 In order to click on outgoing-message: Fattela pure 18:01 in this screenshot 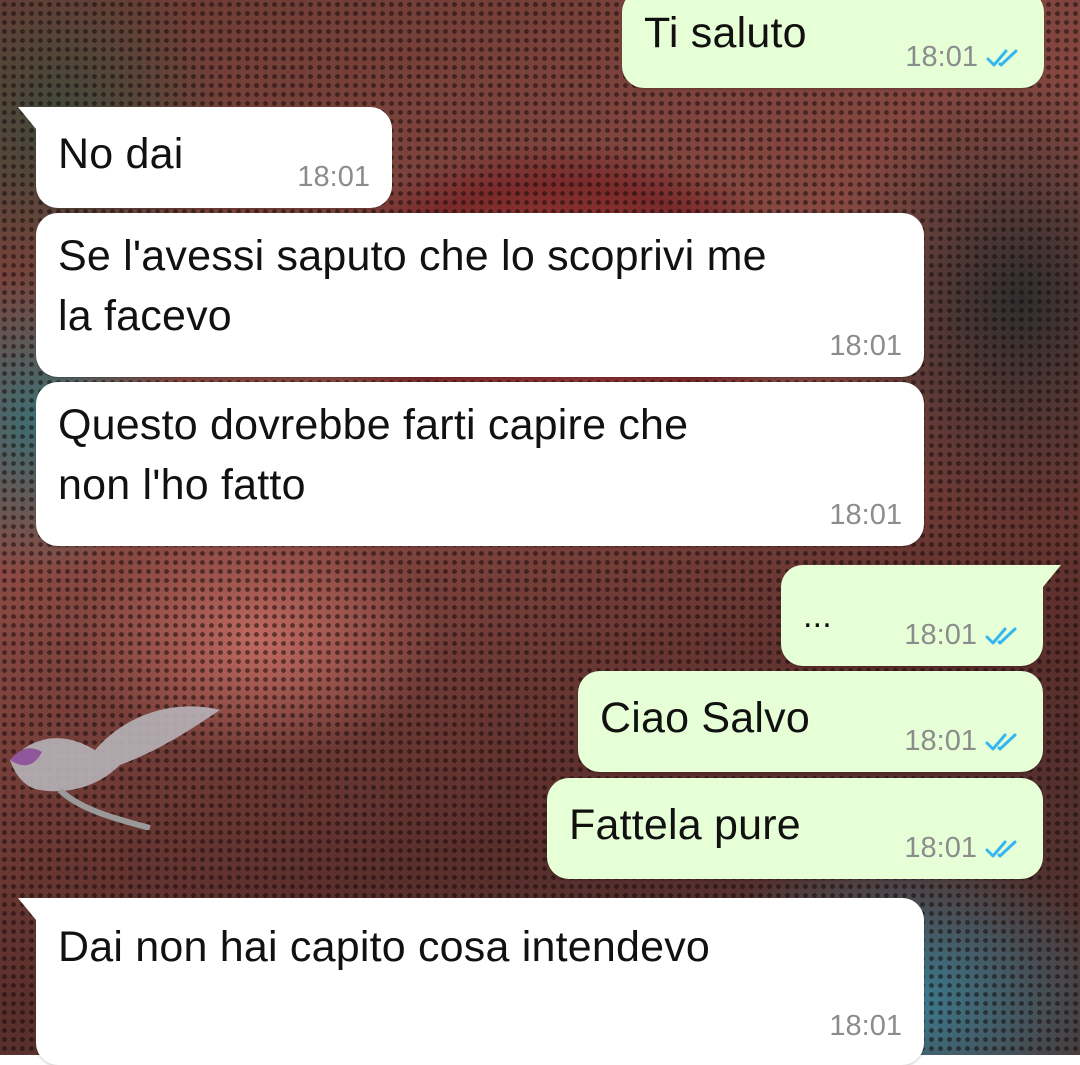, I will do `click(795, 828)`.